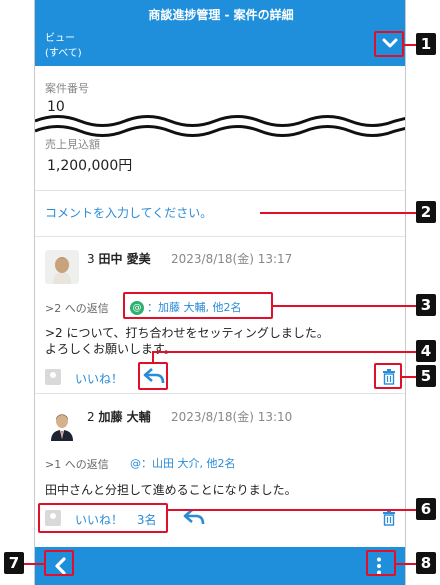  What do you see at coordinates (67, 97) in the screenshot?
I see `deal-number-field: 案件番号 10` at bounding box center [67, 97].